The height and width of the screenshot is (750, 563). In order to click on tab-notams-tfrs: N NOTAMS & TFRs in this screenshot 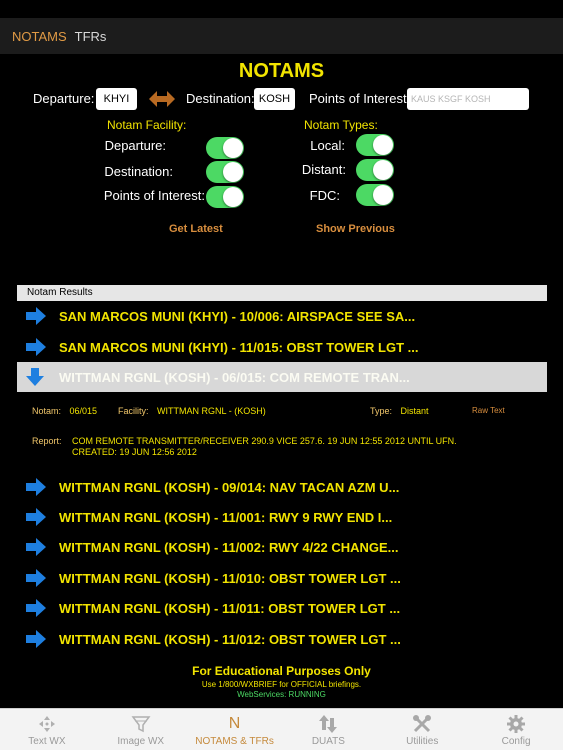, I will do `click(235, 729)`.